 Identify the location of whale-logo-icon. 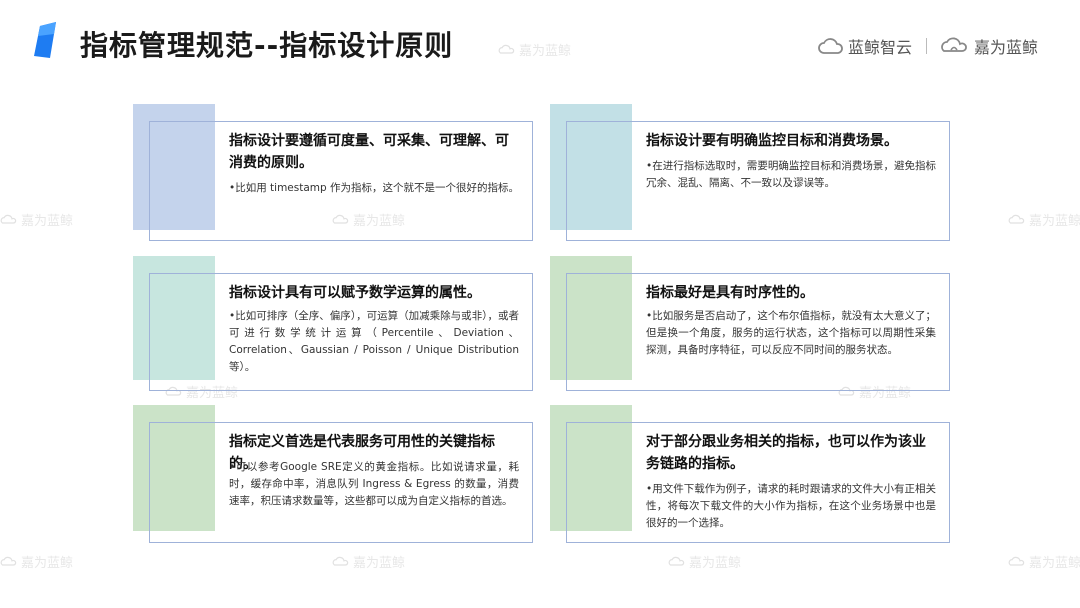
(954, 44).